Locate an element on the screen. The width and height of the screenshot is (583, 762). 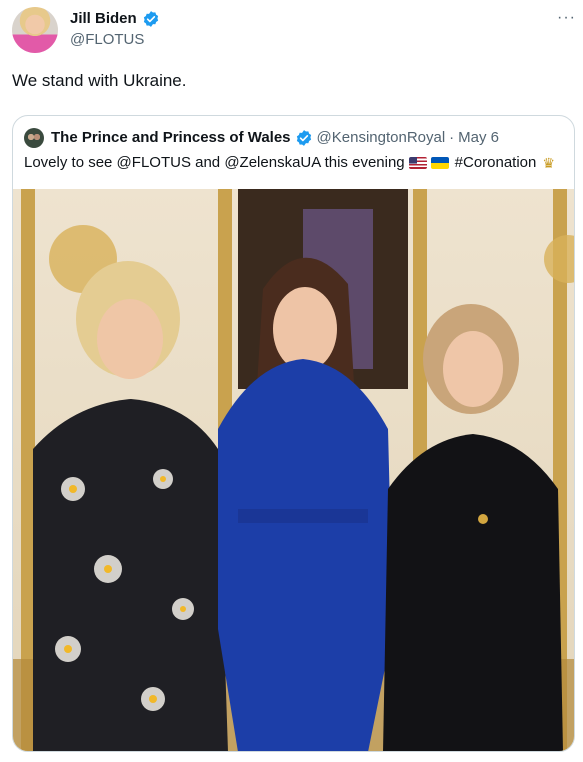
more-options-icon: ··· is located at coordinates (566, 18).